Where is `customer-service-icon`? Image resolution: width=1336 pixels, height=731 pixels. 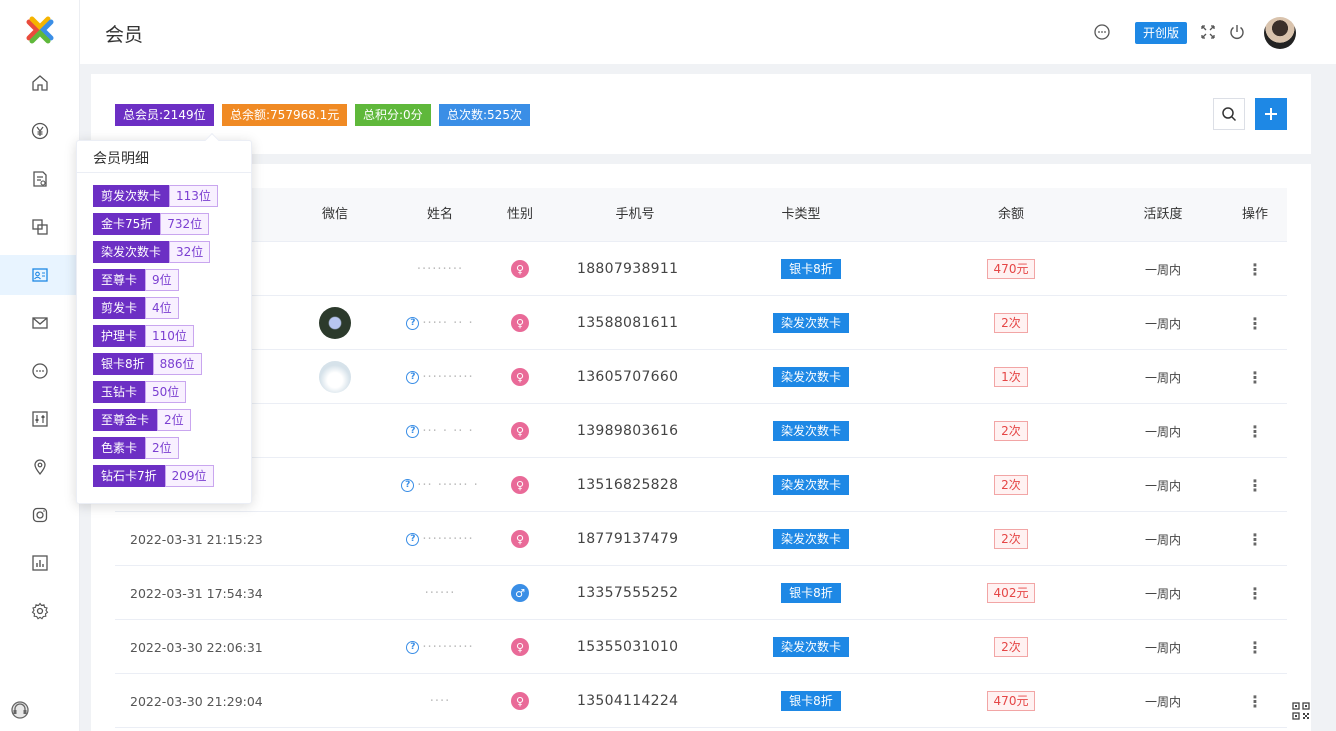
customer-service-icon is located at coordinates (20, 710).